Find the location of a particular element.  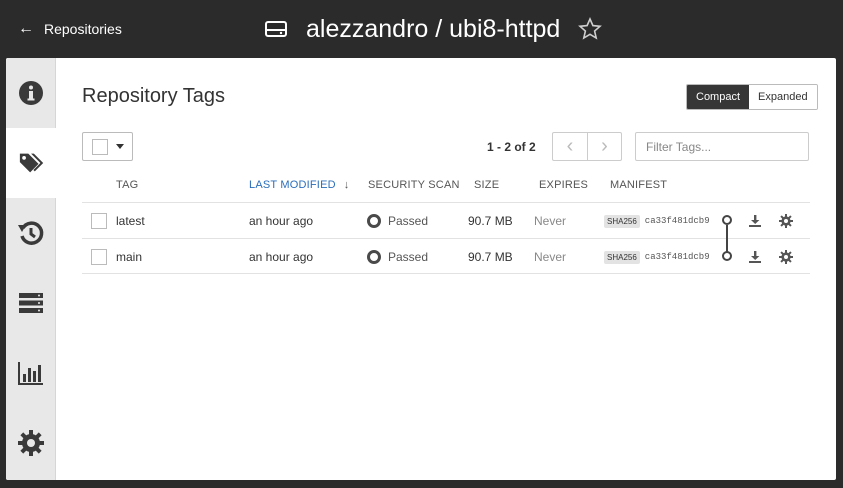

caret-down-icon is located at coordinates (120, 146).